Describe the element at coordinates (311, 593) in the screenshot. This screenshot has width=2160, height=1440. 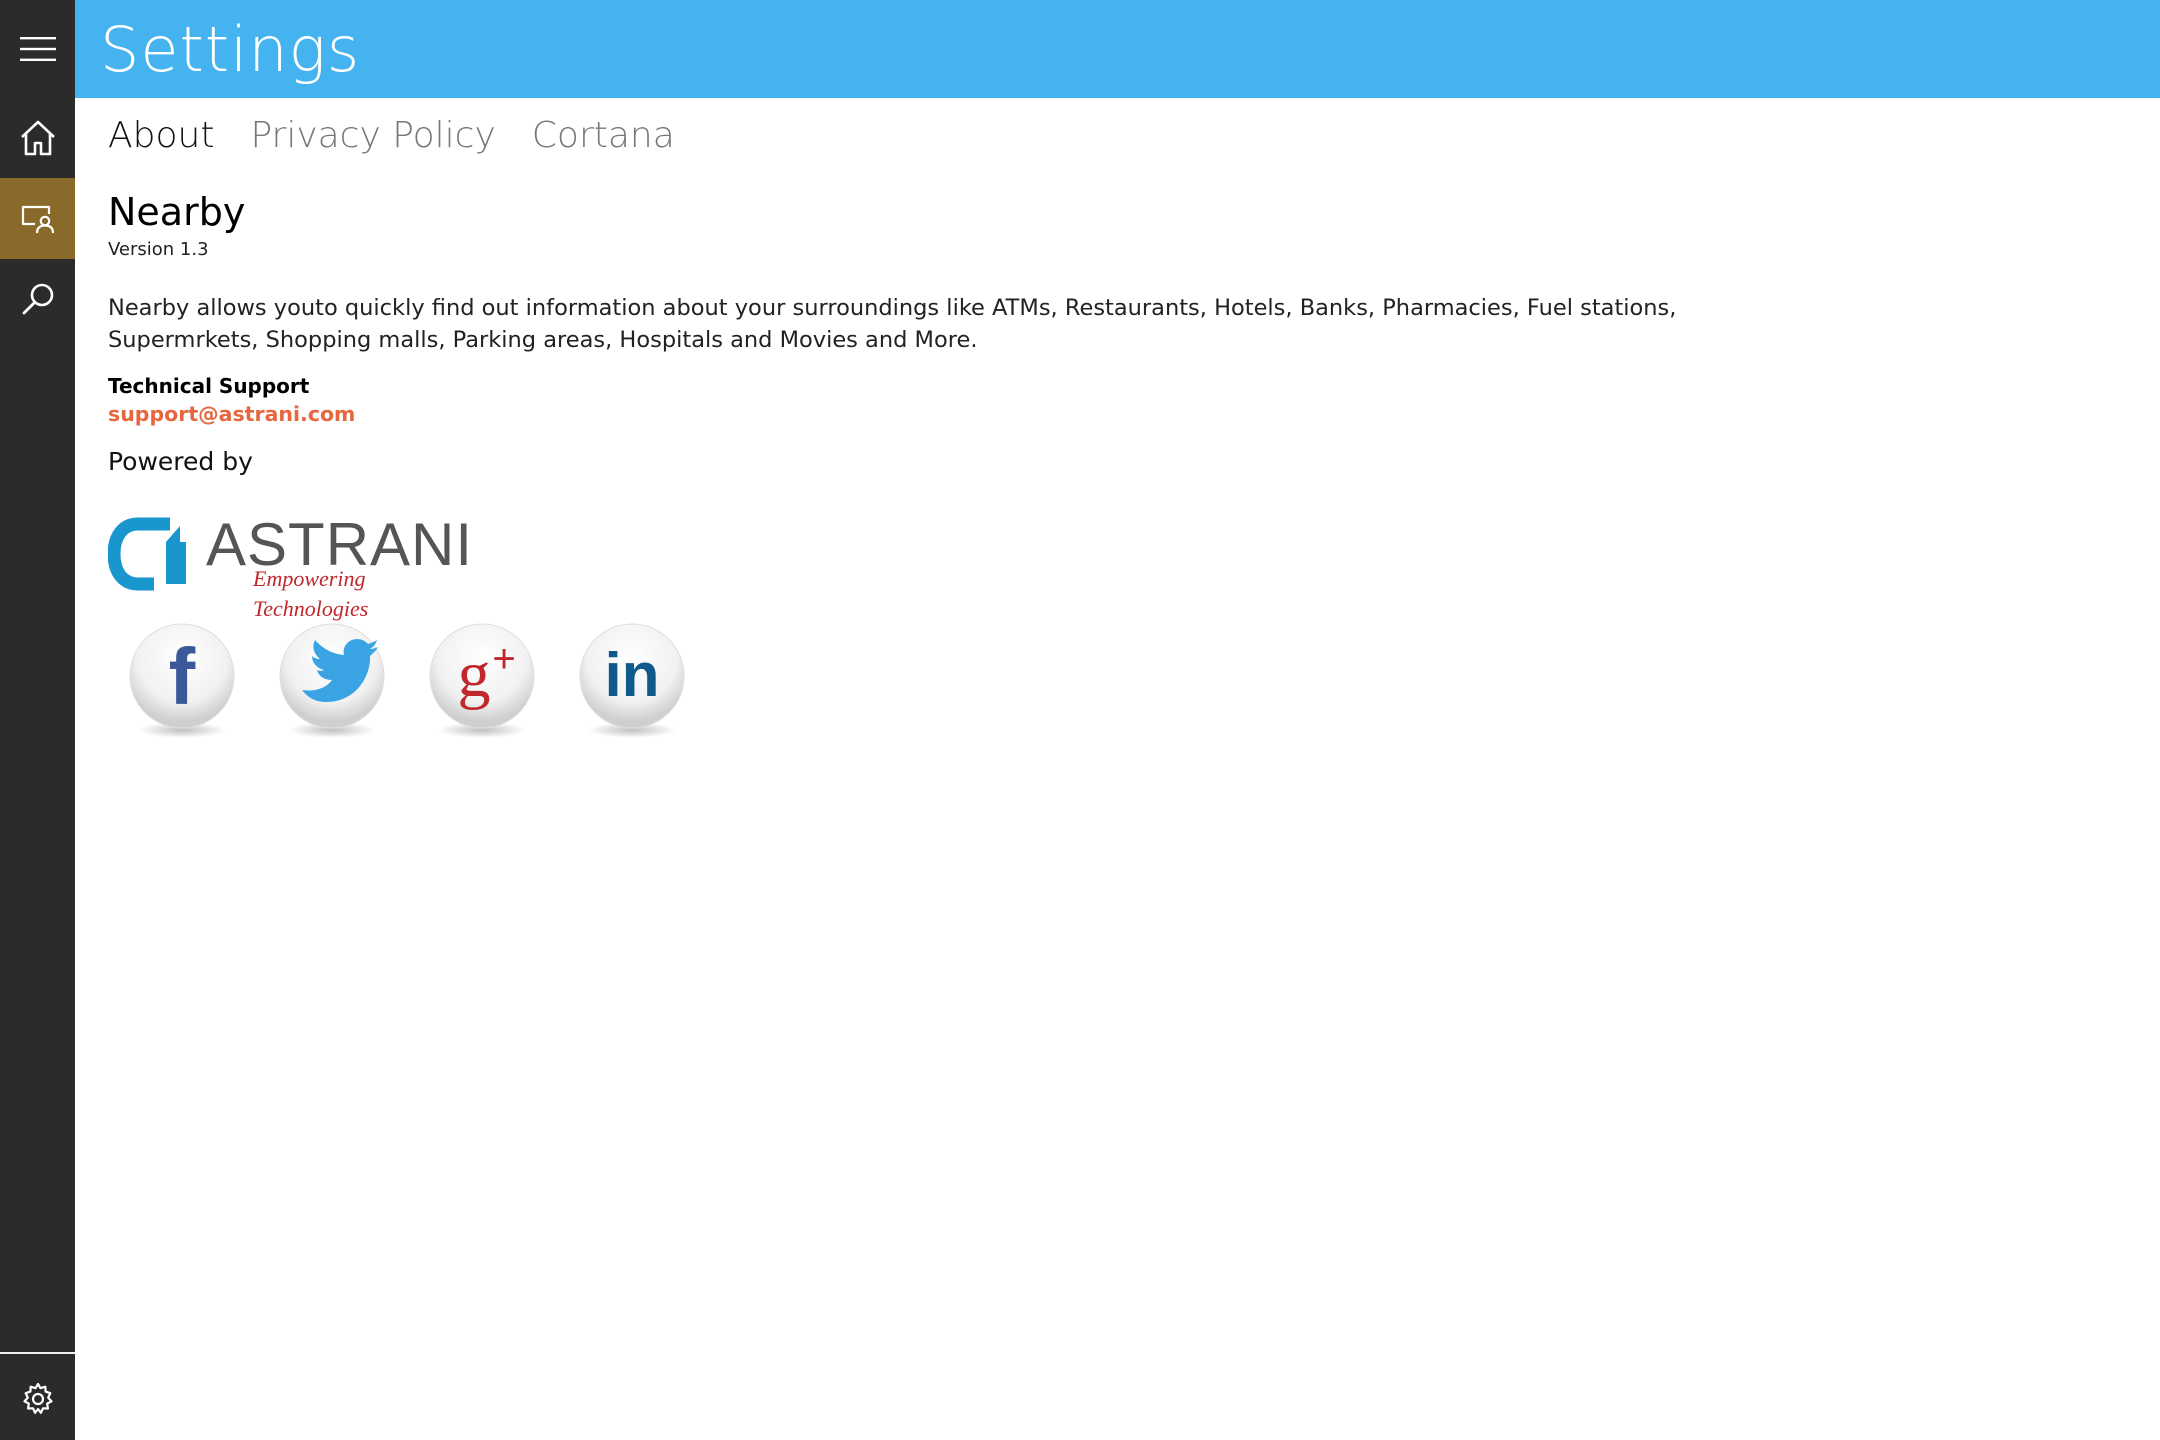
I see `logo-tagline: Empowering Technologies` at that location.